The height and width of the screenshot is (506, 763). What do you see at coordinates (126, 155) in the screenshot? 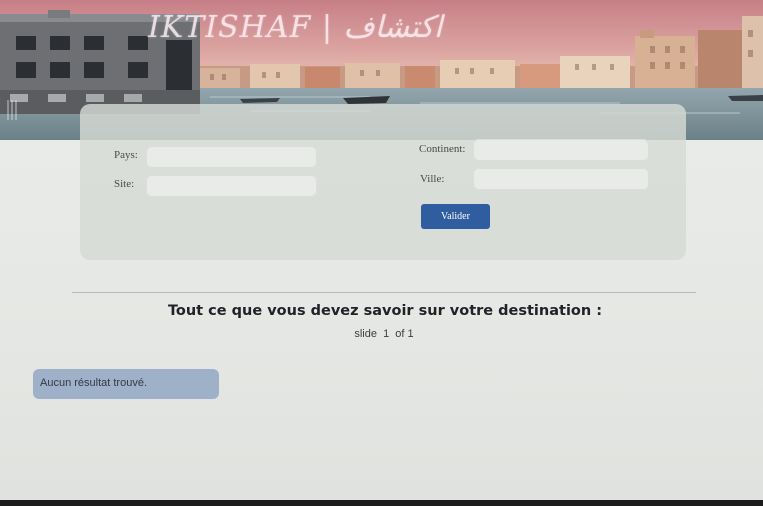
I see `country-label: Pays:` at bounding box center [126, 155].